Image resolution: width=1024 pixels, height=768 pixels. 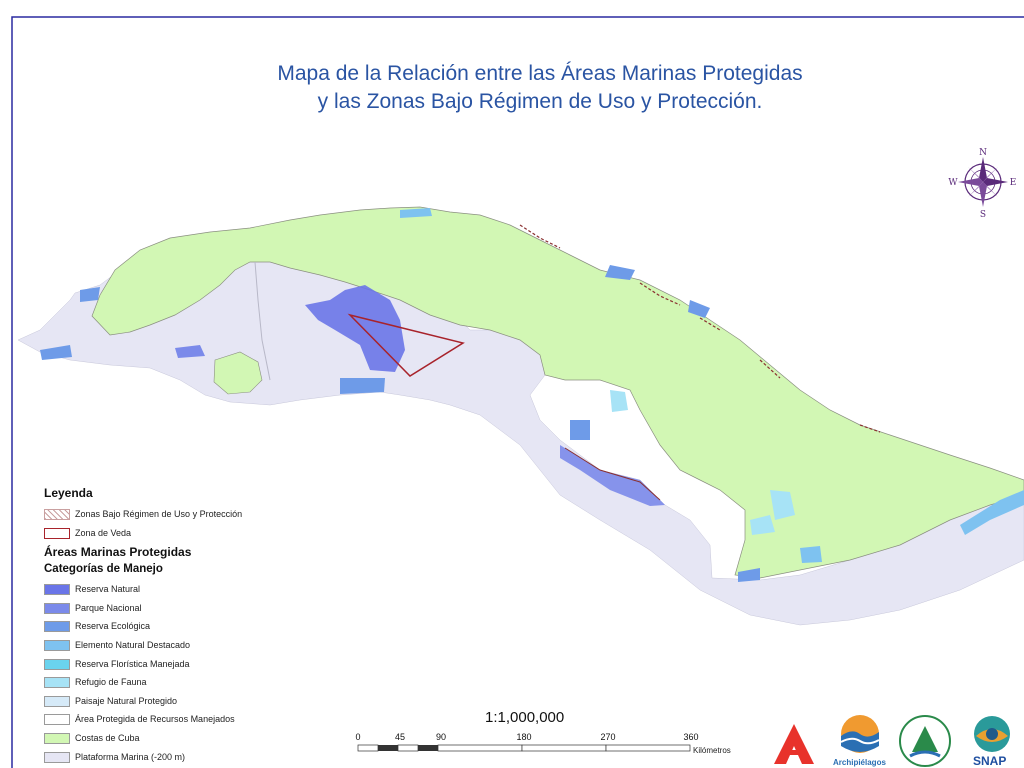 What do you see at coordinates (155, 719) in the screenshot?
I see `legend-label: Área Protegida de Recursos Manejados` at bounding box center [155, 719].